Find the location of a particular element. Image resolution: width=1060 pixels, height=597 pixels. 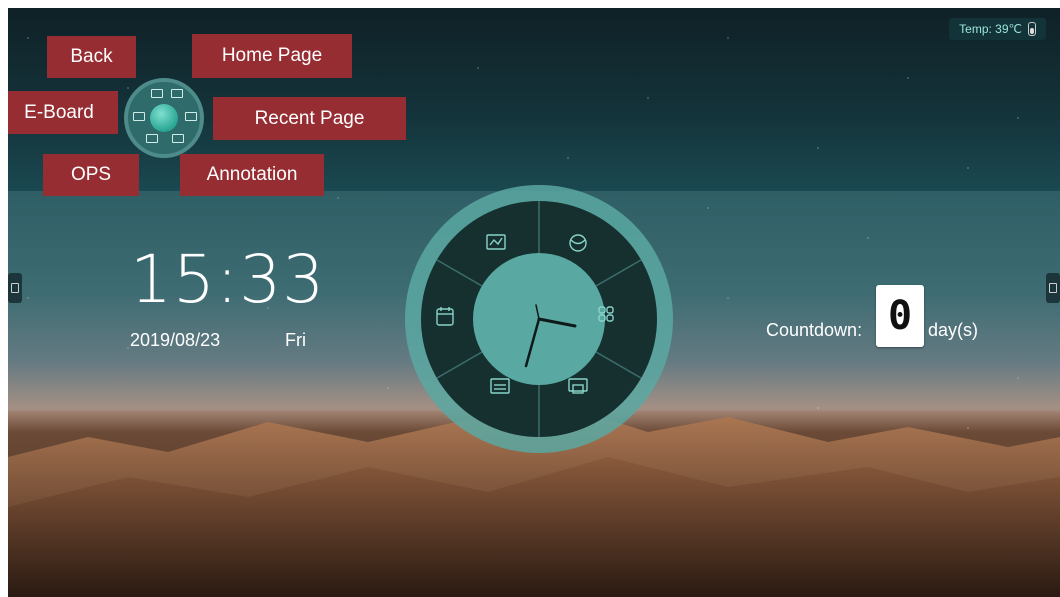

recent-icon is located at coordinates (191, 116).